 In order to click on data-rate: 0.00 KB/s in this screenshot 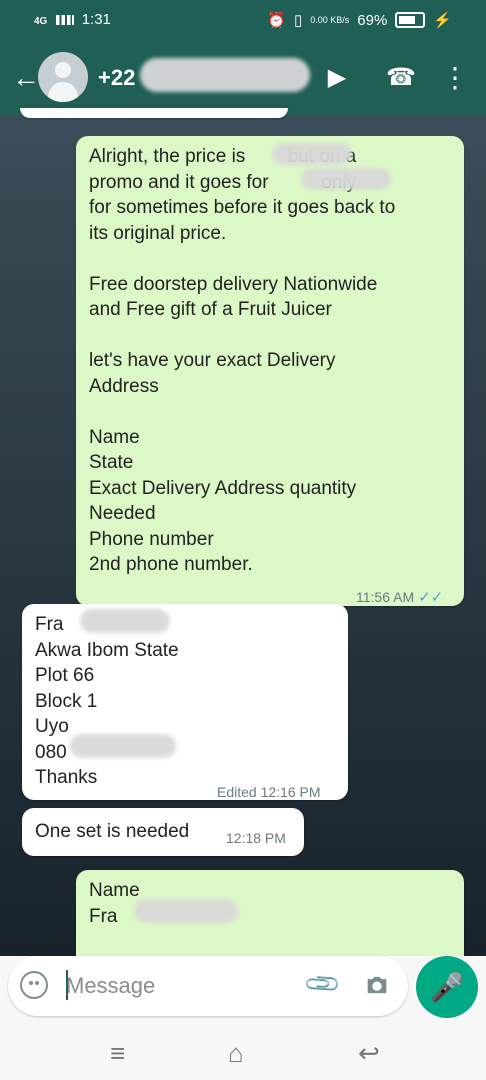, I will do `click(330, 19)`.